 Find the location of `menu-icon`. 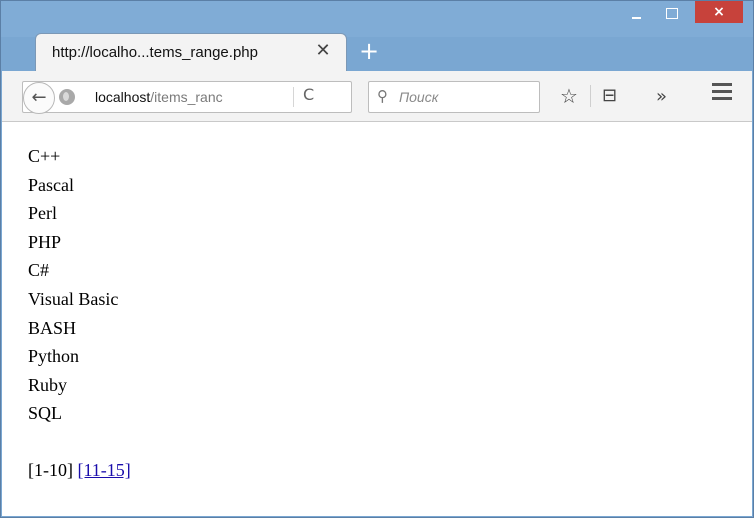

menu-icon is located at coordinates (722, 92).